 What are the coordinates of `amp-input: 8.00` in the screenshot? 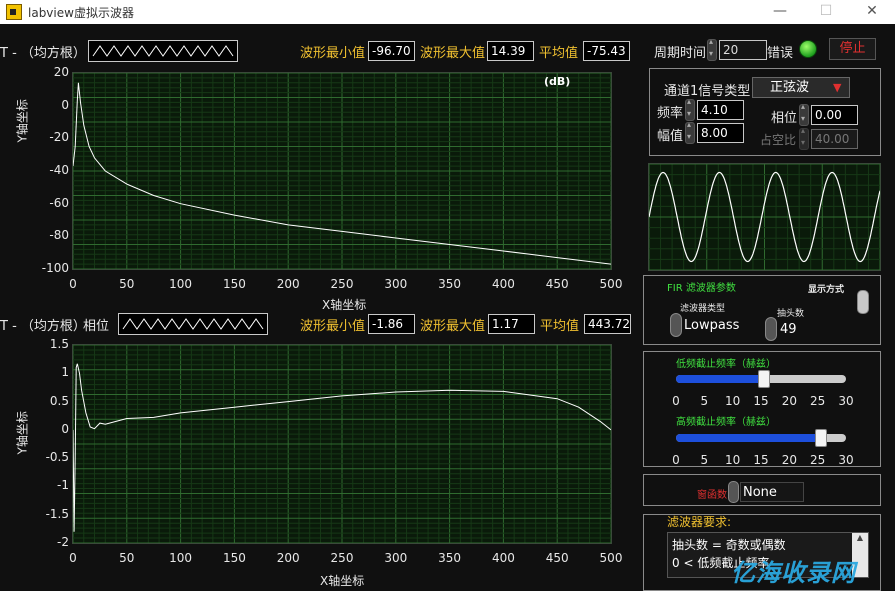 It's located at (720, 133).